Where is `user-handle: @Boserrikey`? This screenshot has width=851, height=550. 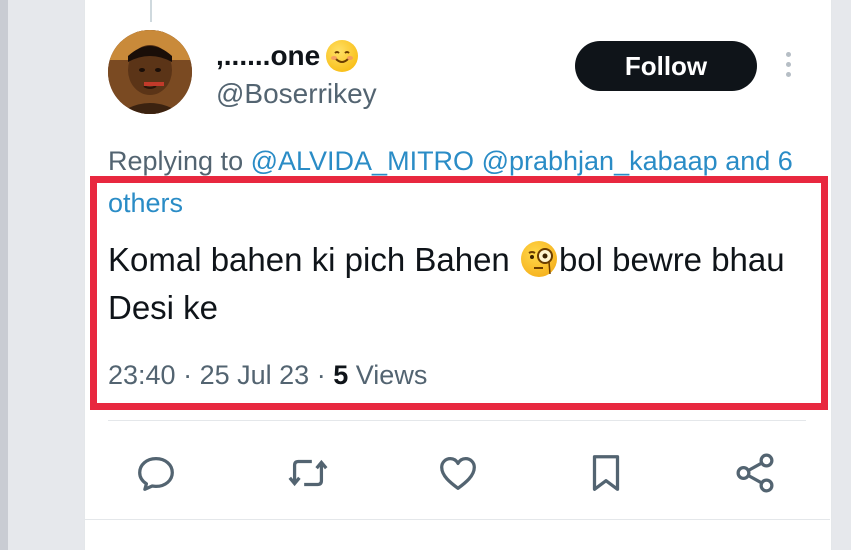
user-handle: @Boserrikey is located at coordinates (296, 94).